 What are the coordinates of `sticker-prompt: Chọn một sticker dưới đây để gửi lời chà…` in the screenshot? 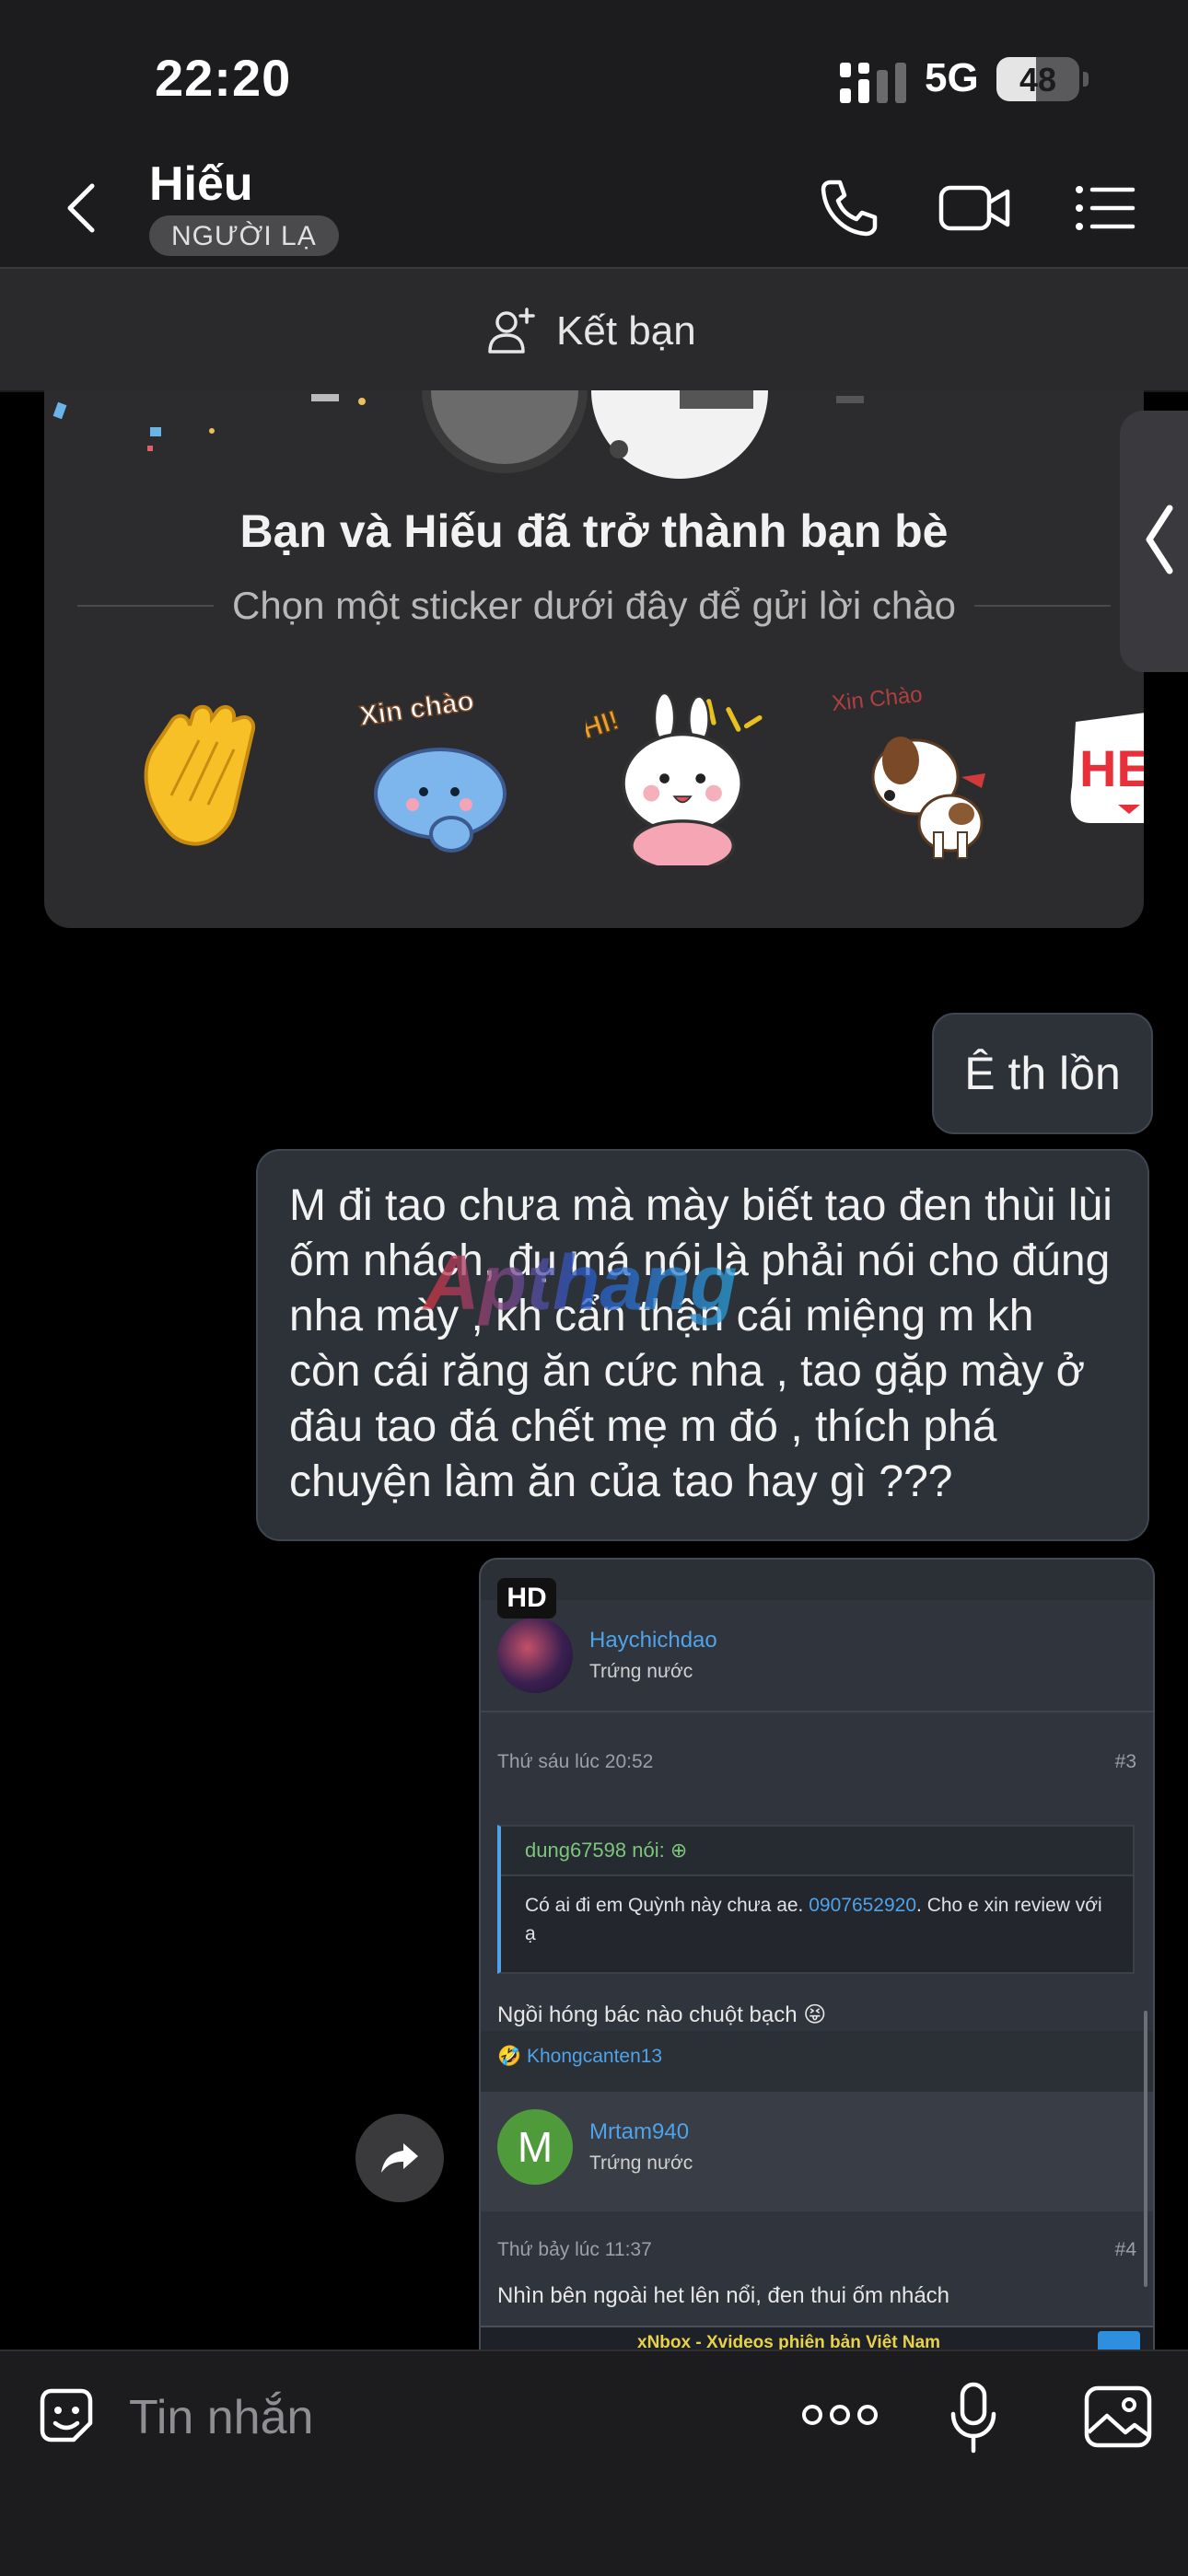 It's located at (594, 606).